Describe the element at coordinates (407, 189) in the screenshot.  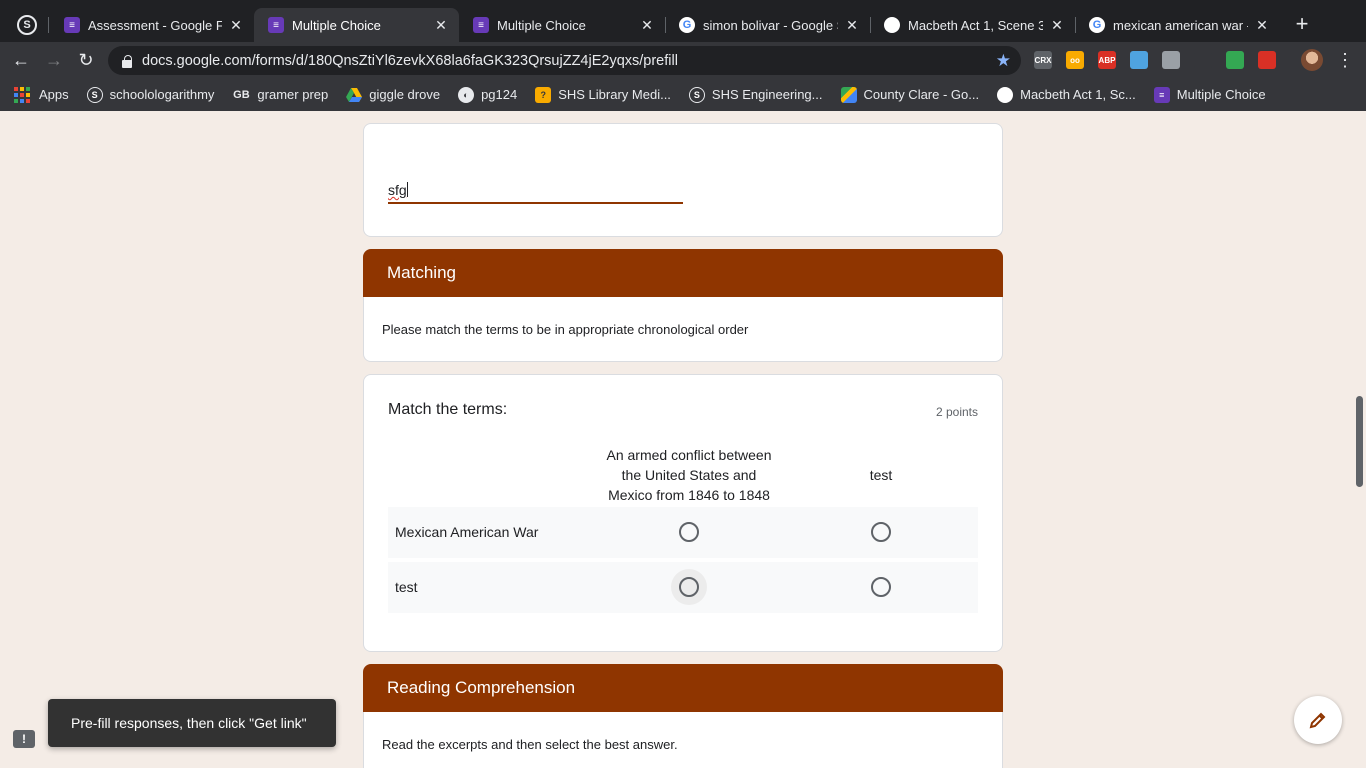
I see `text-caret` at that location.